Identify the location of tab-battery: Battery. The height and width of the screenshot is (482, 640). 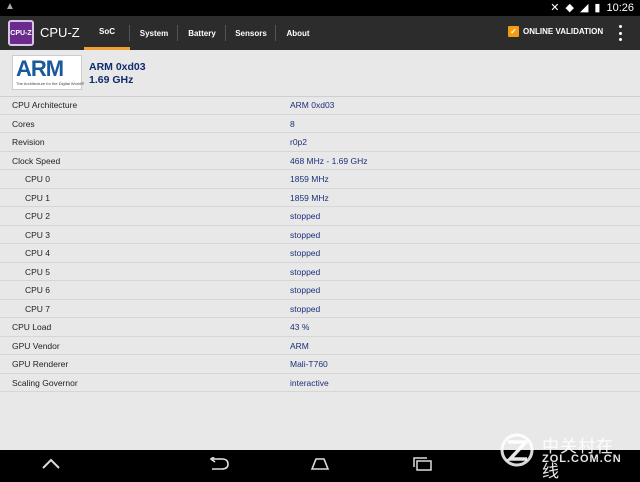
(202, 33).